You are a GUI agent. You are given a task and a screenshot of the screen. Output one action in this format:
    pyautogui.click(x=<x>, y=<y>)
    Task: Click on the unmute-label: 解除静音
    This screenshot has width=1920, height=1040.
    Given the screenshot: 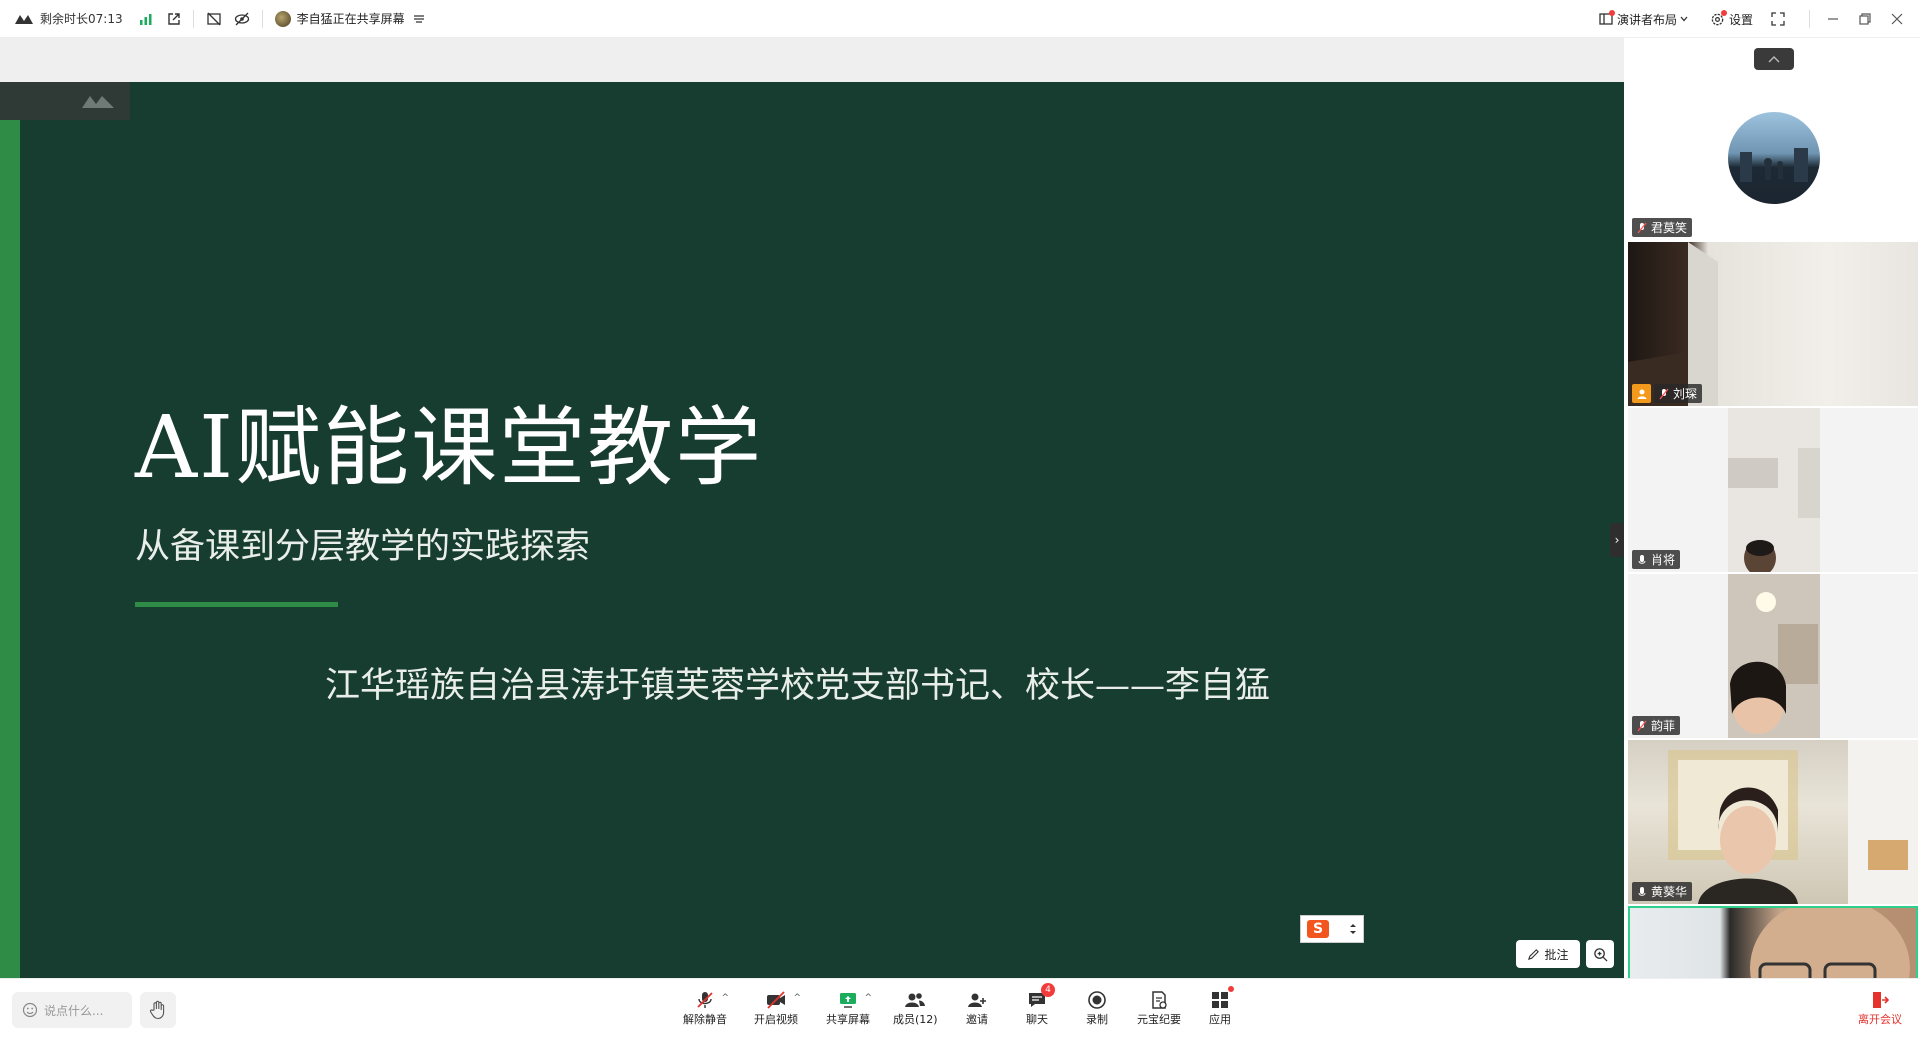 What is the action you would take?
    pyautogui.click(x=705, y=1019)
    